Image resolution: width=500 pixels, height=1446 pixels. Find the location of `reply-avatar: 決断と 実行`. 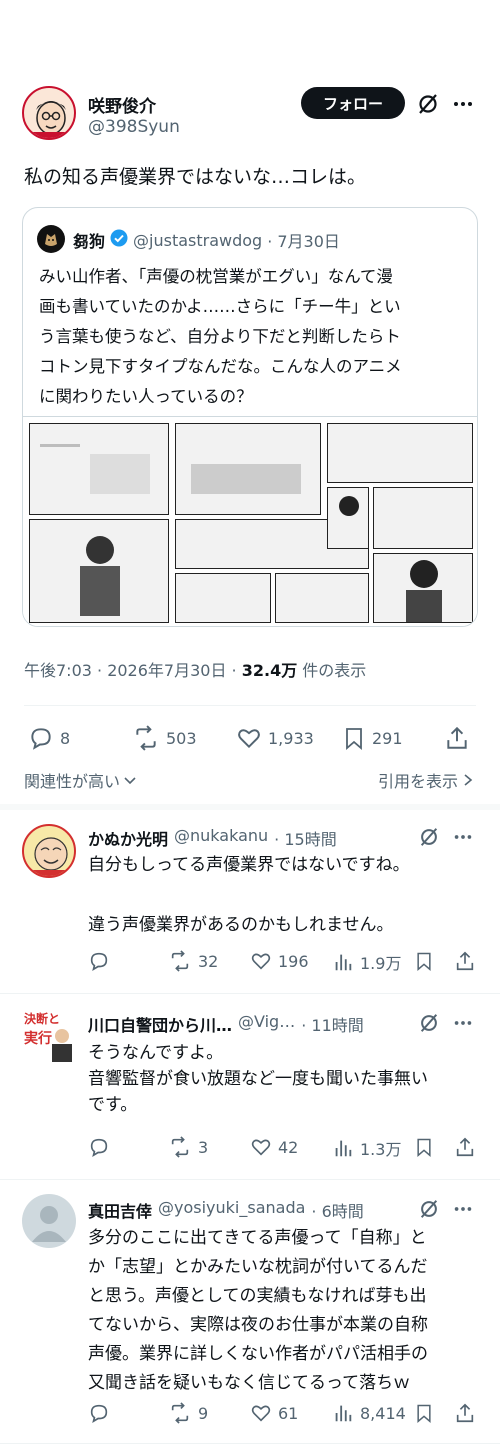

reply-avatar: 決断と 実行 is located at coordinates (49, 1035).